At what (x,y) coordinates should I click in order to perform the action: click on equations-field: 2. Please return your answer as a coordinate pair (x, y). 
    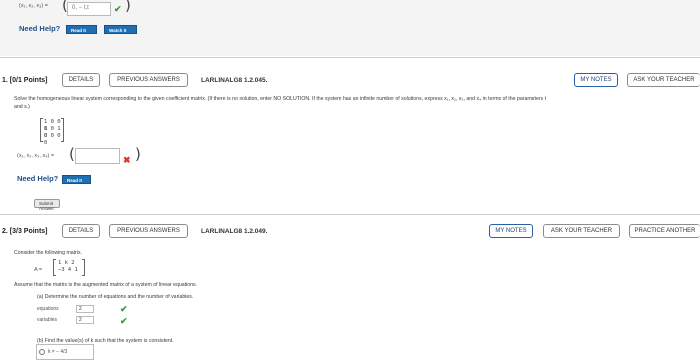
    Looking at the image, I should click on (85, 309).